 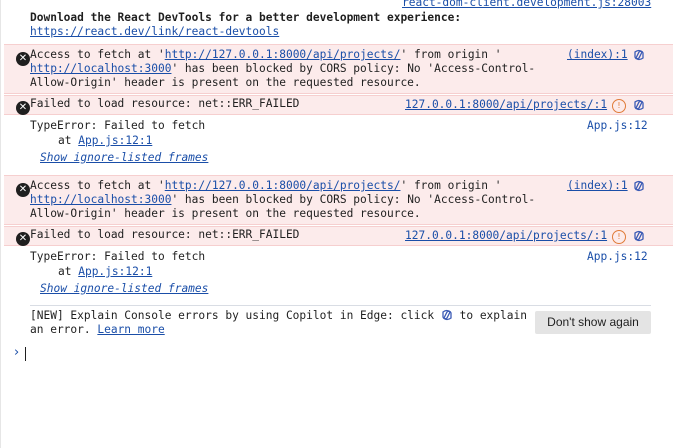 I want to click on console-prompt-icon: ›, so click(x=17, y=352).